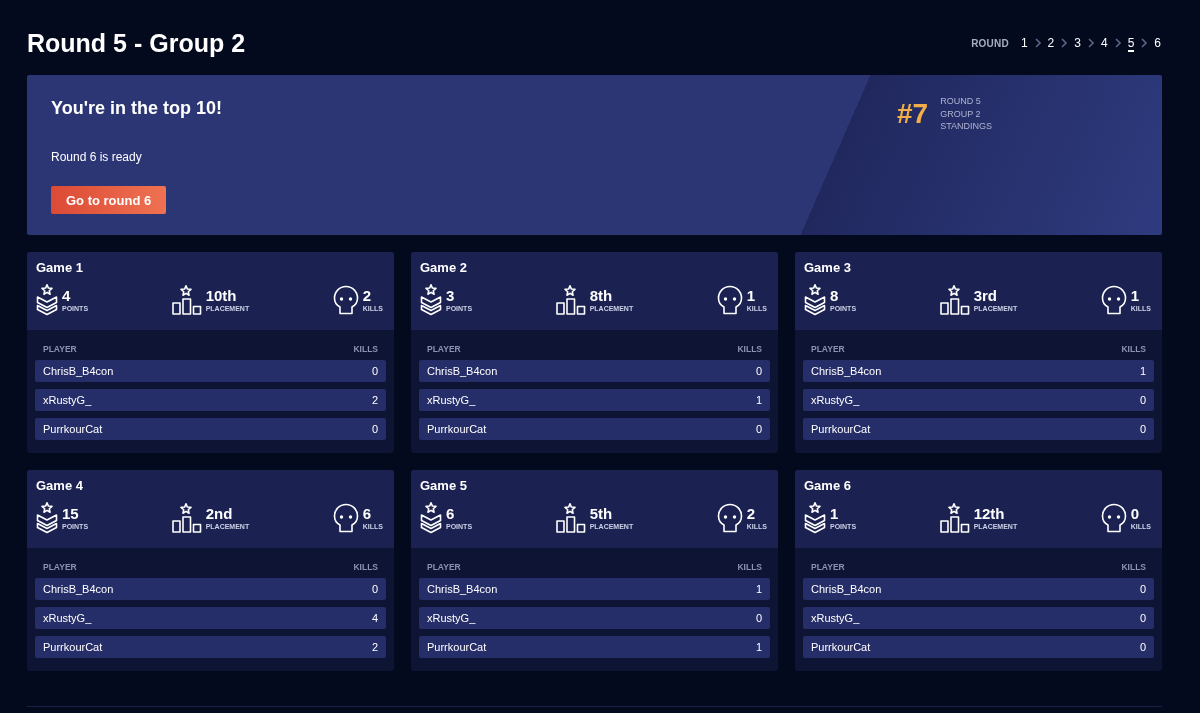  Describe the element at coordinates (989, 513) in the screenshot. I see `stat-value: 12th` at that location.